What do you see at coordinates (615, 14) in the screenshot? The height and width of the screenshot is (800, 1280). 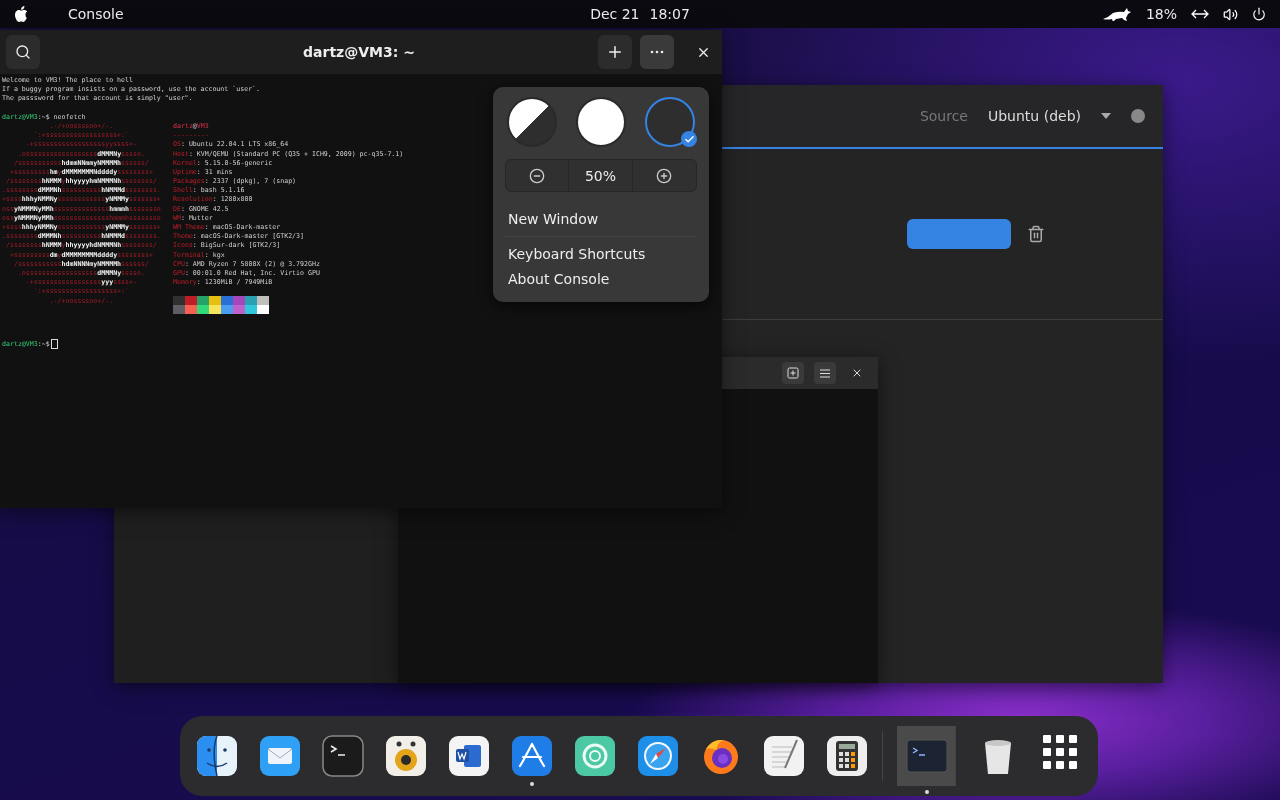 I see `clock-date: Dec 21` at bounding box center [615, 14].